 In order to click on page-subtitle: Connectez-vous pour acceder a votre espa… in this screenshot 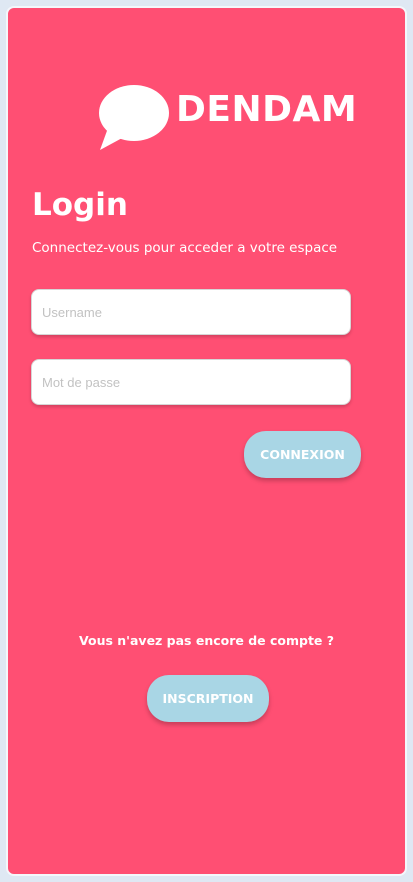, I will do `click(185, 248)`.